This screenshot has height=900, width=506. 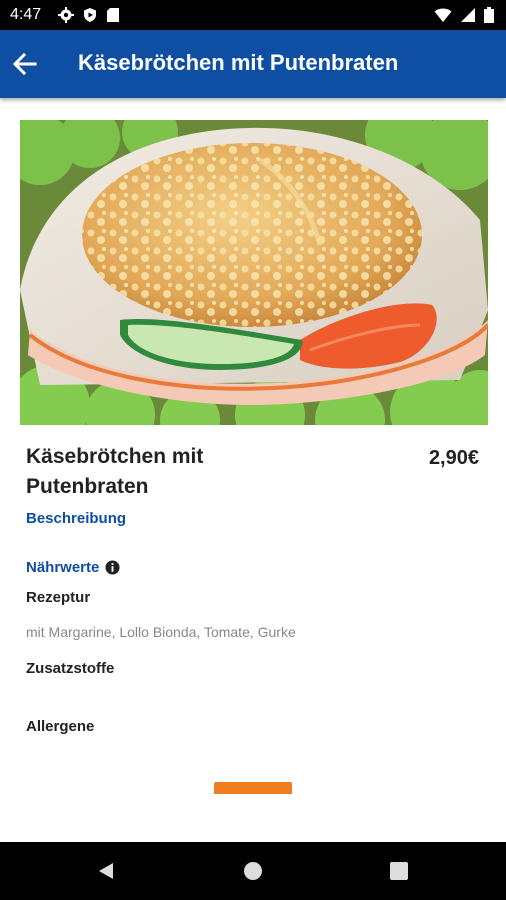 I want to click on nutrition-label: Nährwerte, so click(x=63, y=567).